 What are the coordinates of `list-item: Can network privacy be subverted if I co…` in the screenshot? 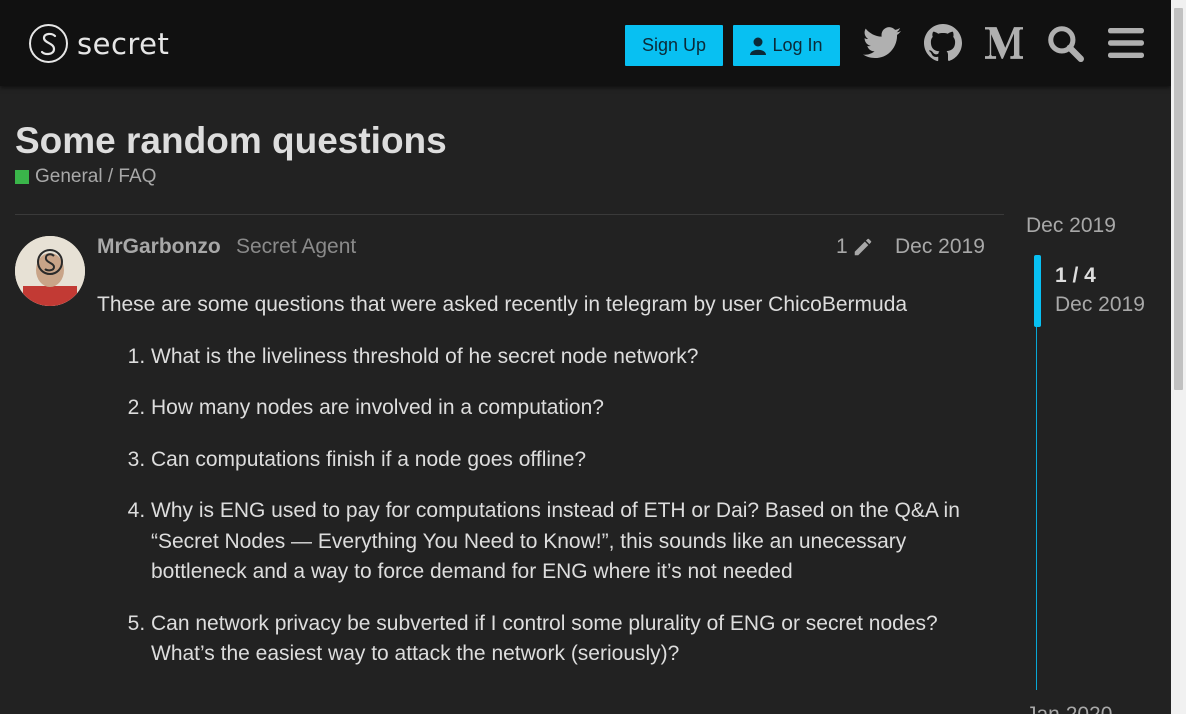 It's located at (569, 639).